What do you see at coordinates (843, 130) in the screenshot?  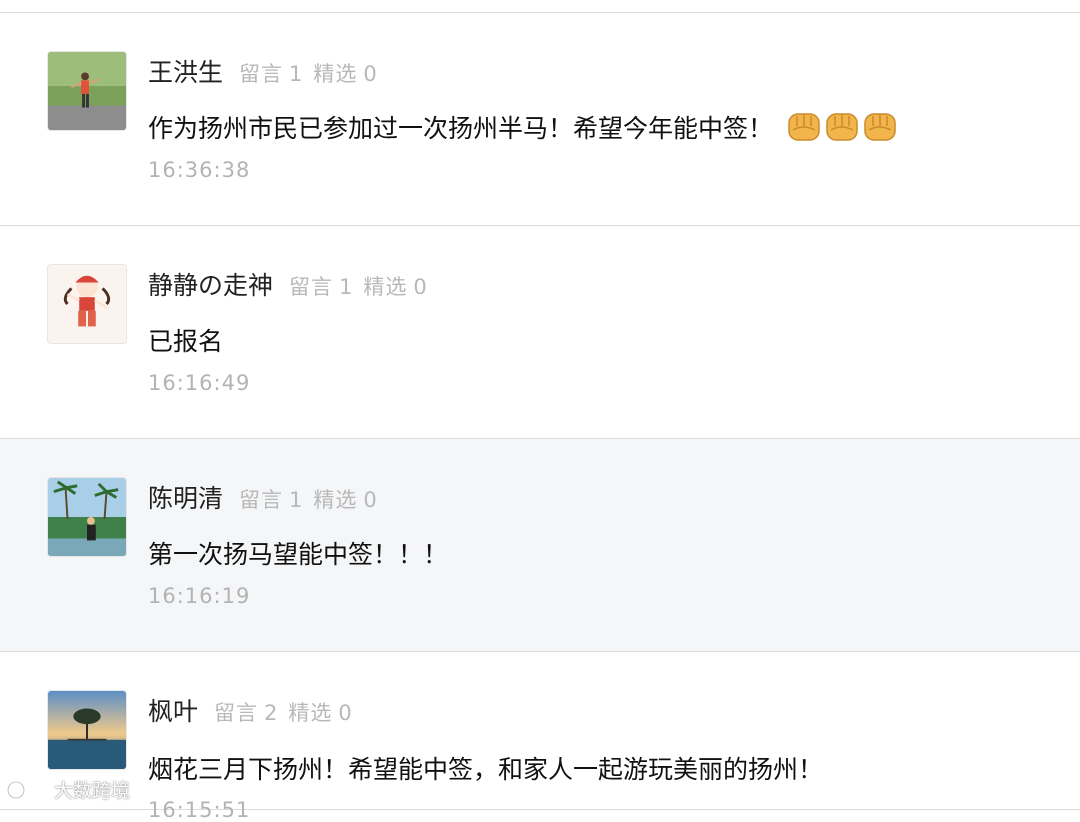 I see `fist-emoji-icon` at bounding box center [843, 130].